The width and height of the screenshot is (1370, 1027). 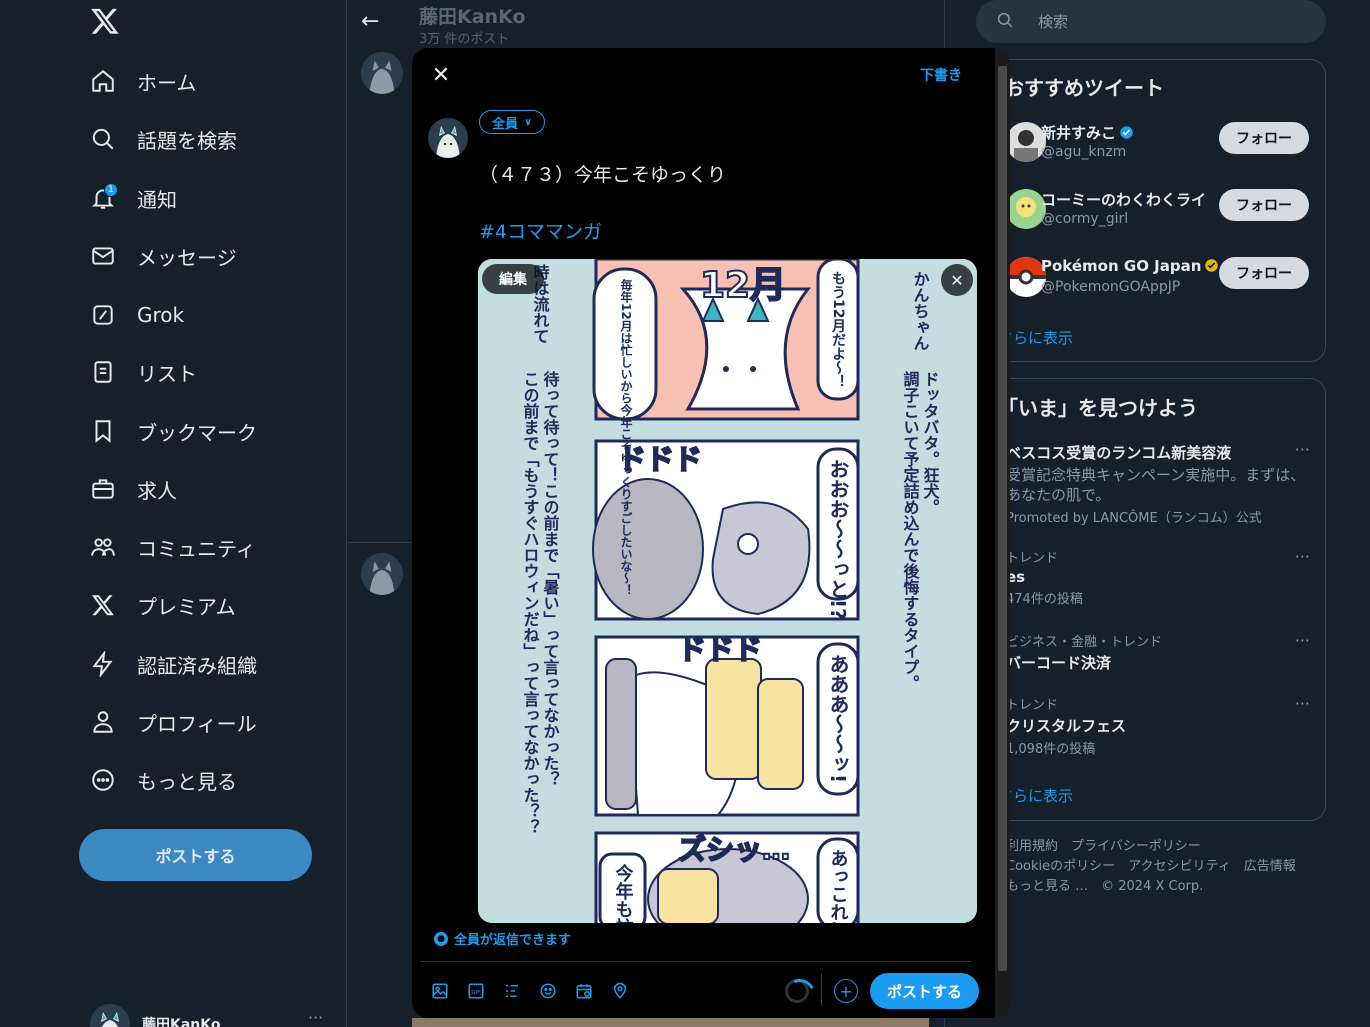 I want to click on comic-text: 12月, so click(x=743, y=285).